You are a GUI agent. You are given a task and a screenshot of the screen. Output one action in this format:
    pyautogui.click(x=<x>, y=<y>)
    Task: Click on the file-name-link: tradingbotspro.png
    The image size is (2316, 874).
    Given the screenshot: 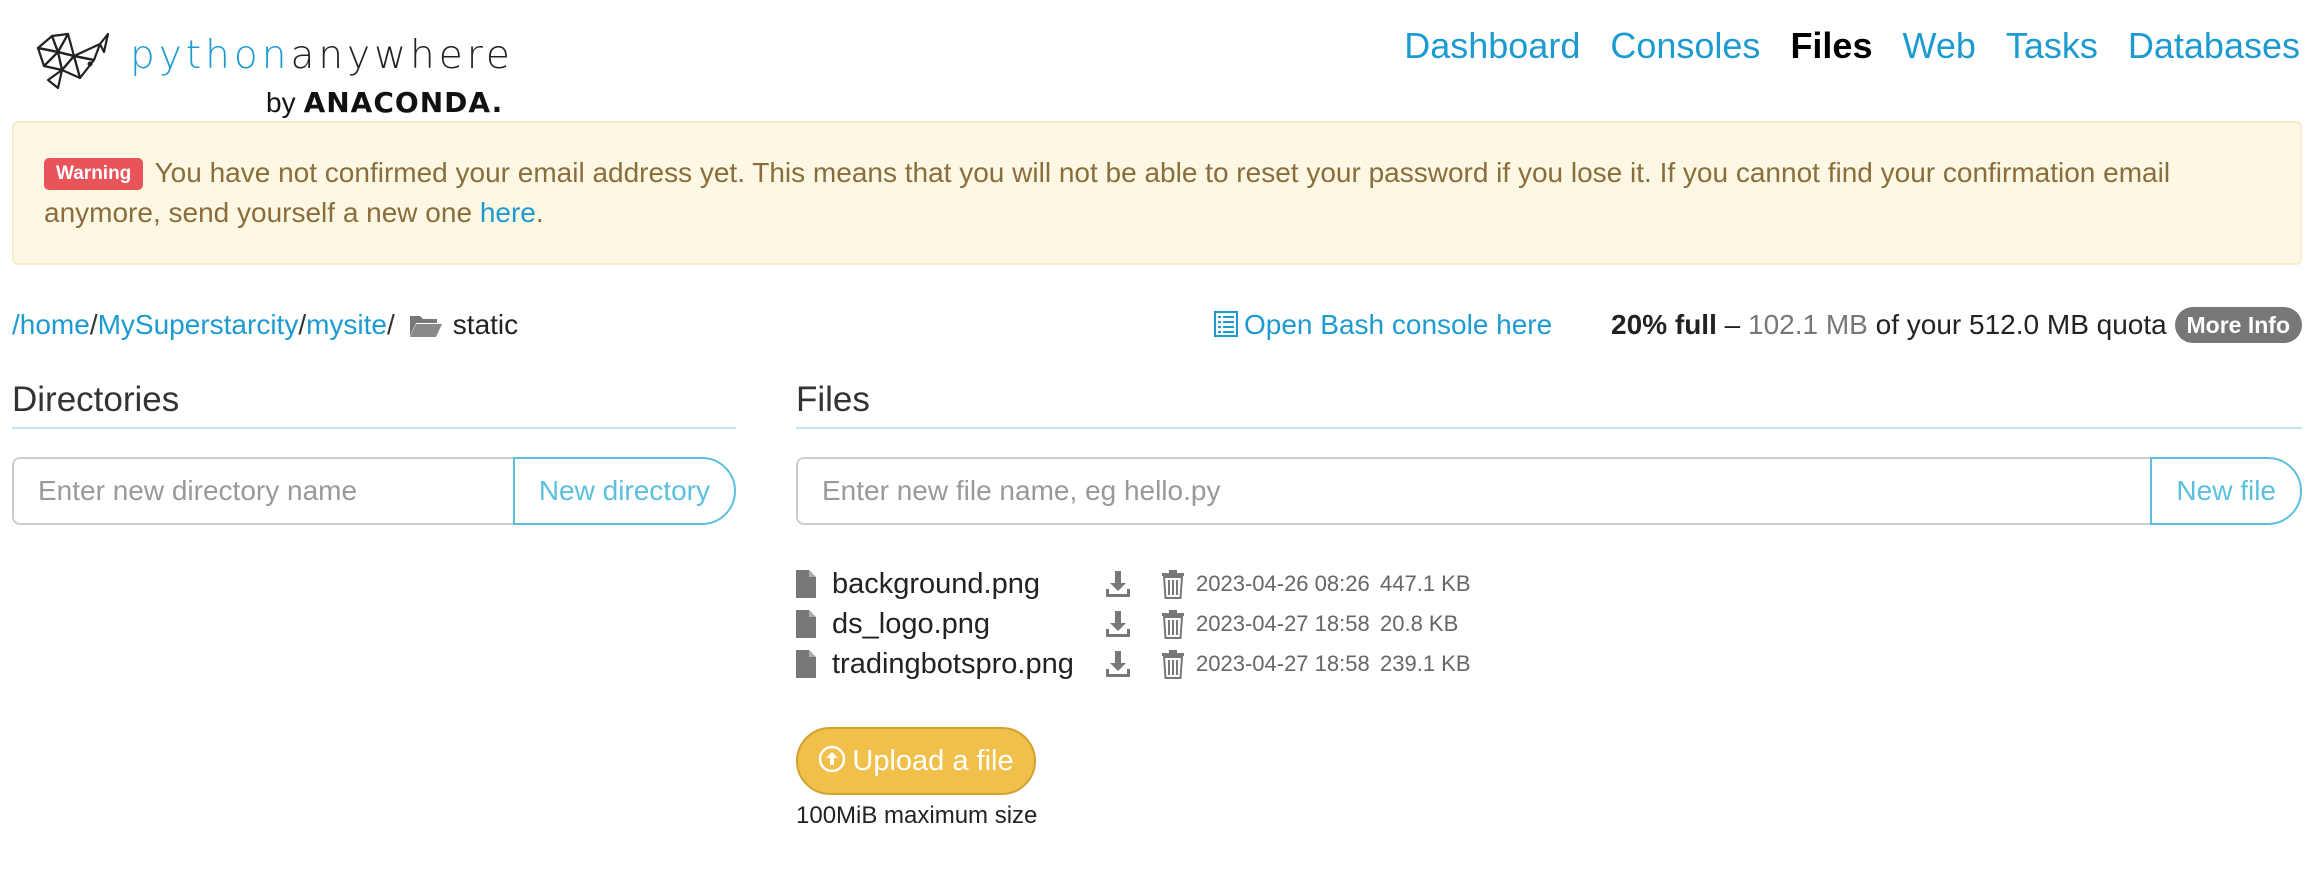 What is the action you would take?
    pyautogui.click(x=968, y=664)
    